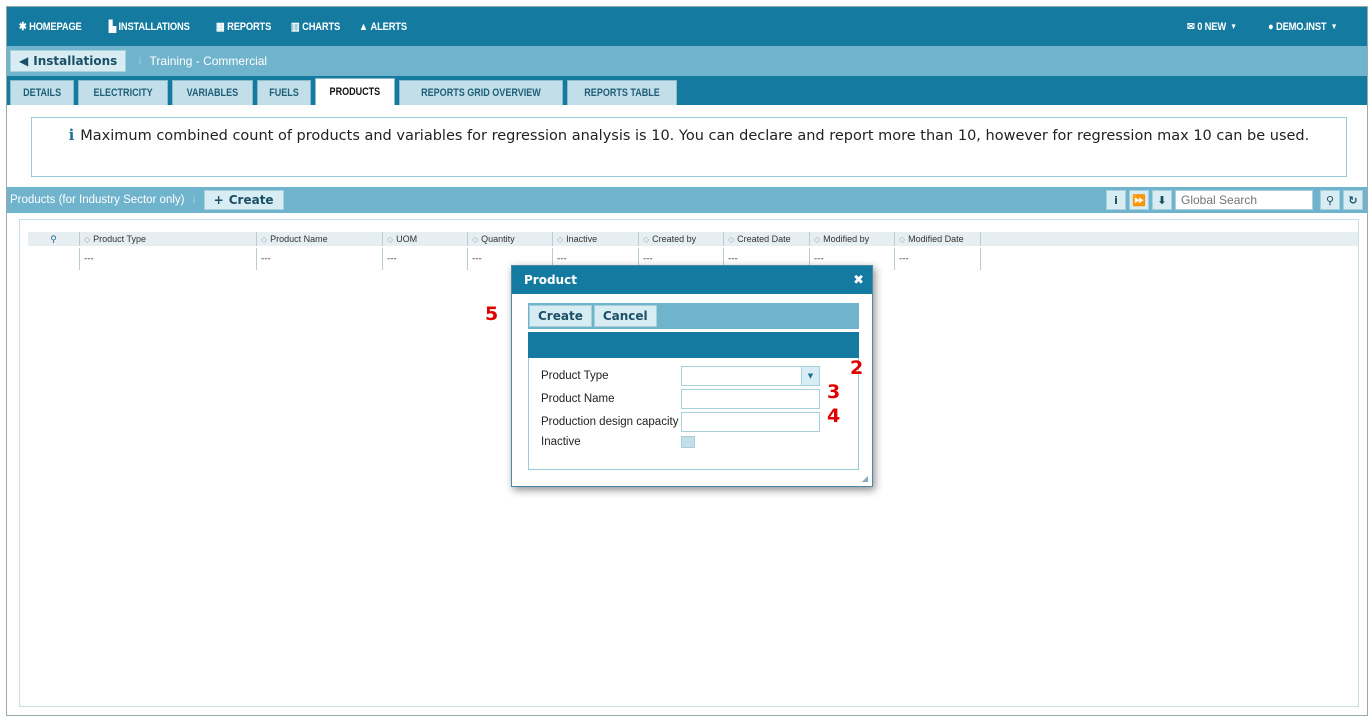 This screenshot has height=725, width=1372. I want to click on nav-homepage: ✱ HOMEPAGE, so click(44, 26).